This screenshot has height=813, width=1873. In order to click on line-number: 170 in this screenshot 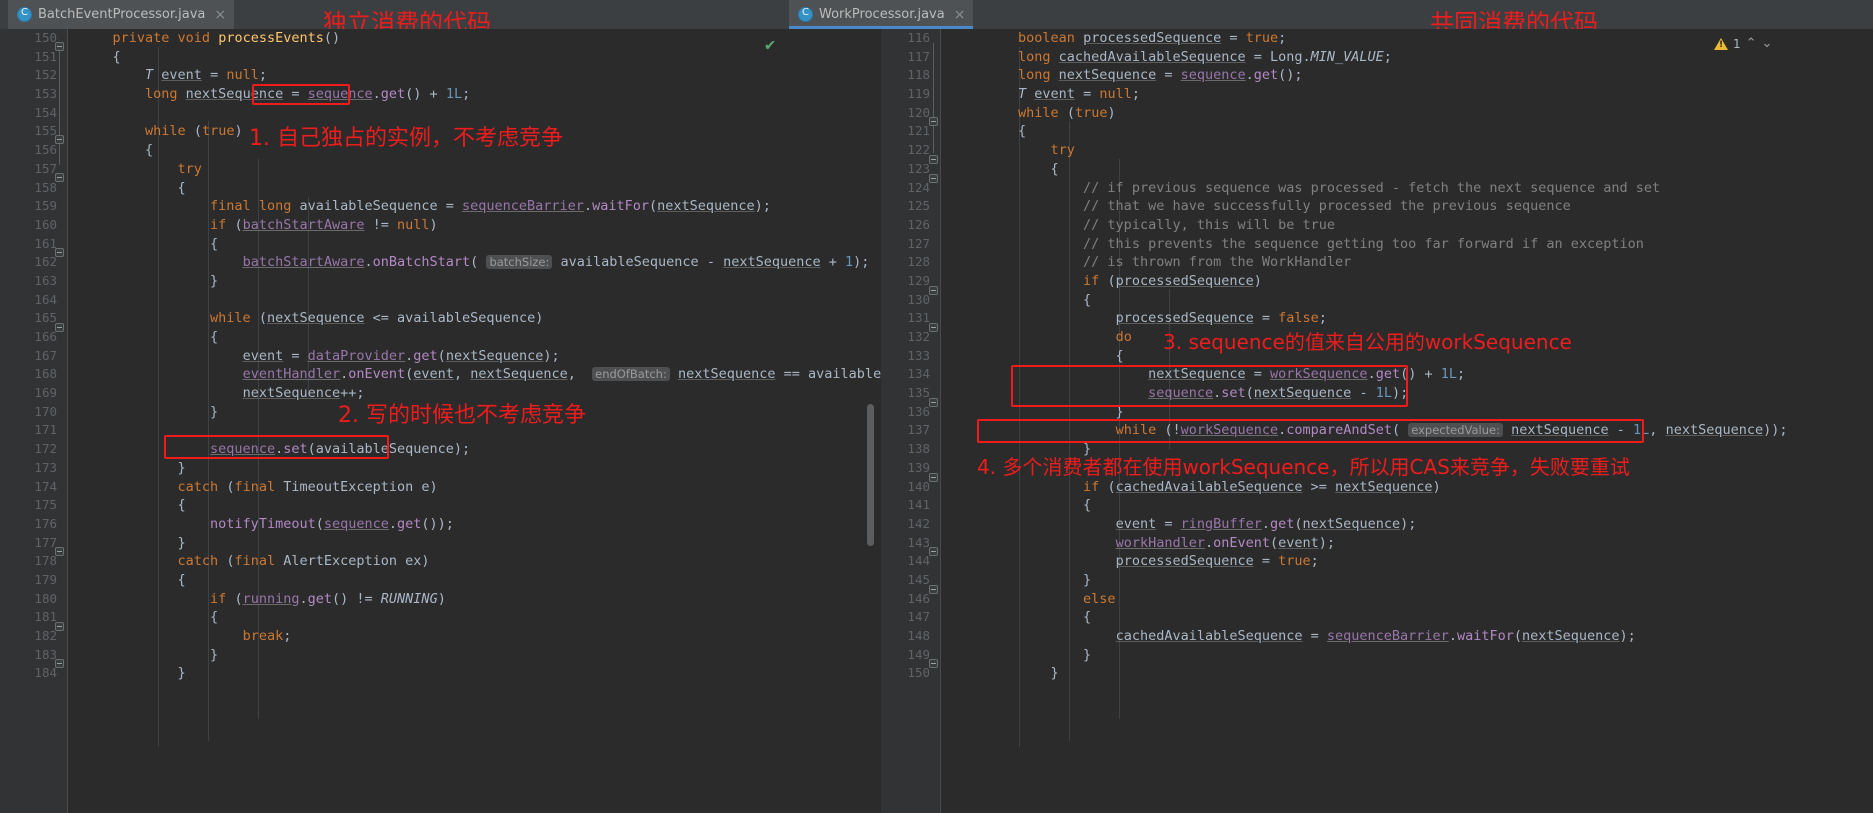, I will do `click(33, 412)`.